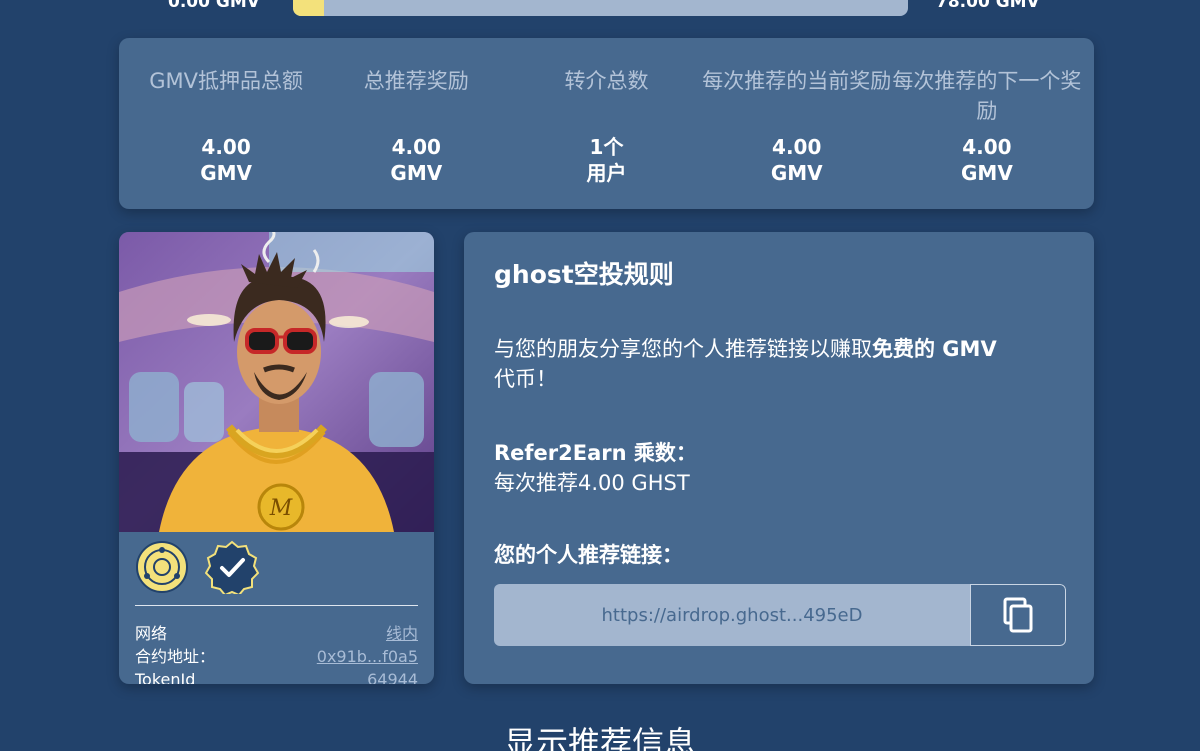 The width and height of the screenshot is (1200, 751). Describe the element at coordinates (416, 81) in the screenshot. I see `stat-label: 总推荐奖励` at that location.